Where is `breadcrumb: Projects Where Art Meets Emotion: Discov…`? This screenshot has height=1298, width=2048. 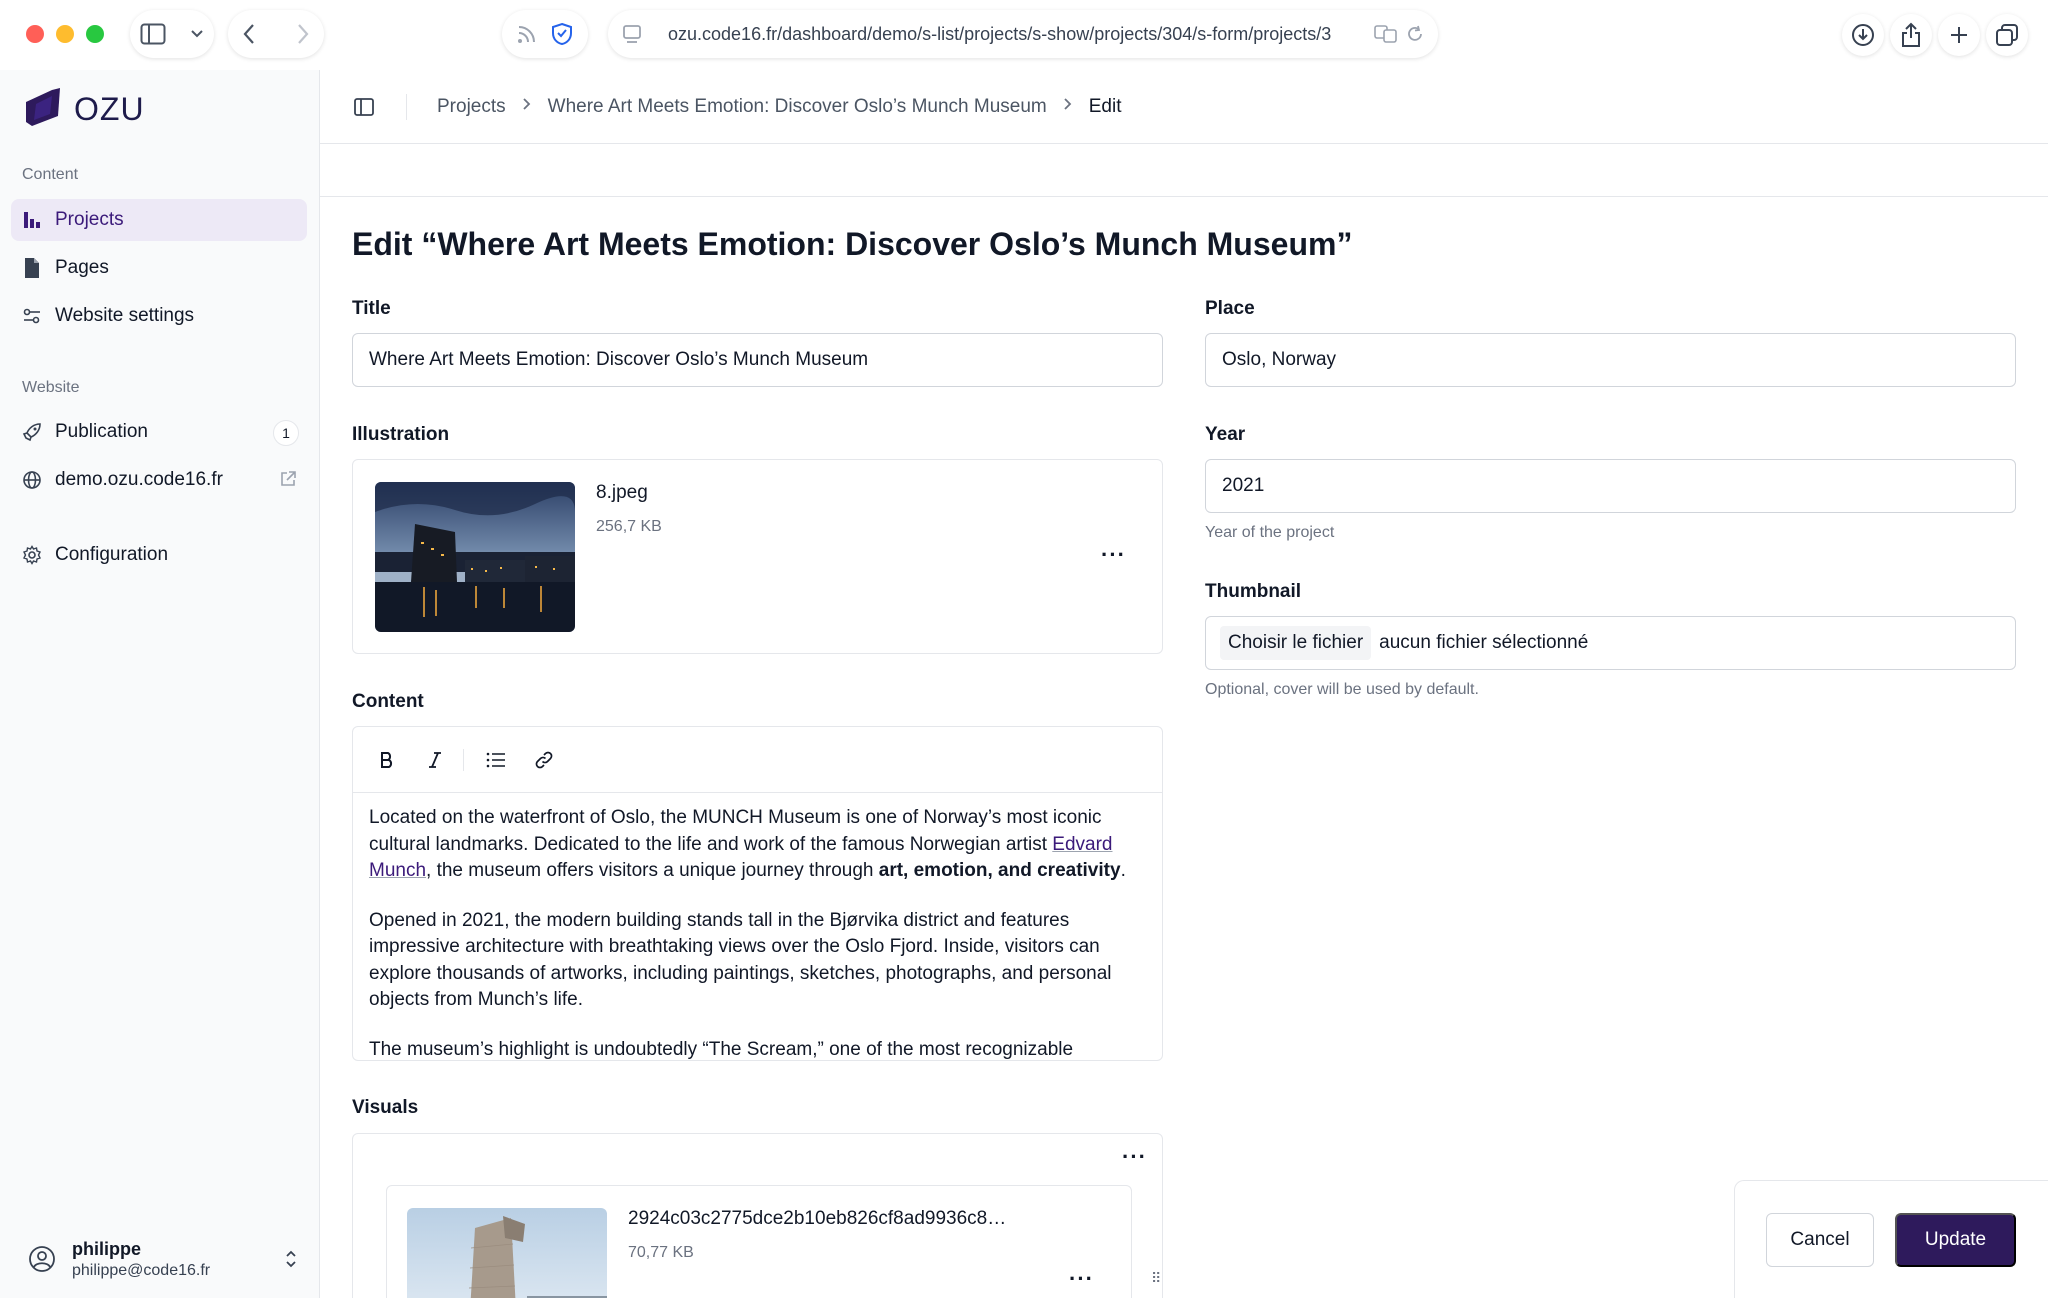 breadcrumb: Projects Where Art Meets Emotion: Discov… is located at coordinates (779, 107).